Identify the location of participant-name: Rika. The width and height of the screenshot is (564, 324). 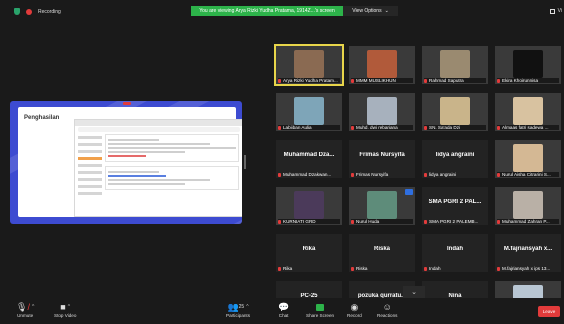
(288, 268).